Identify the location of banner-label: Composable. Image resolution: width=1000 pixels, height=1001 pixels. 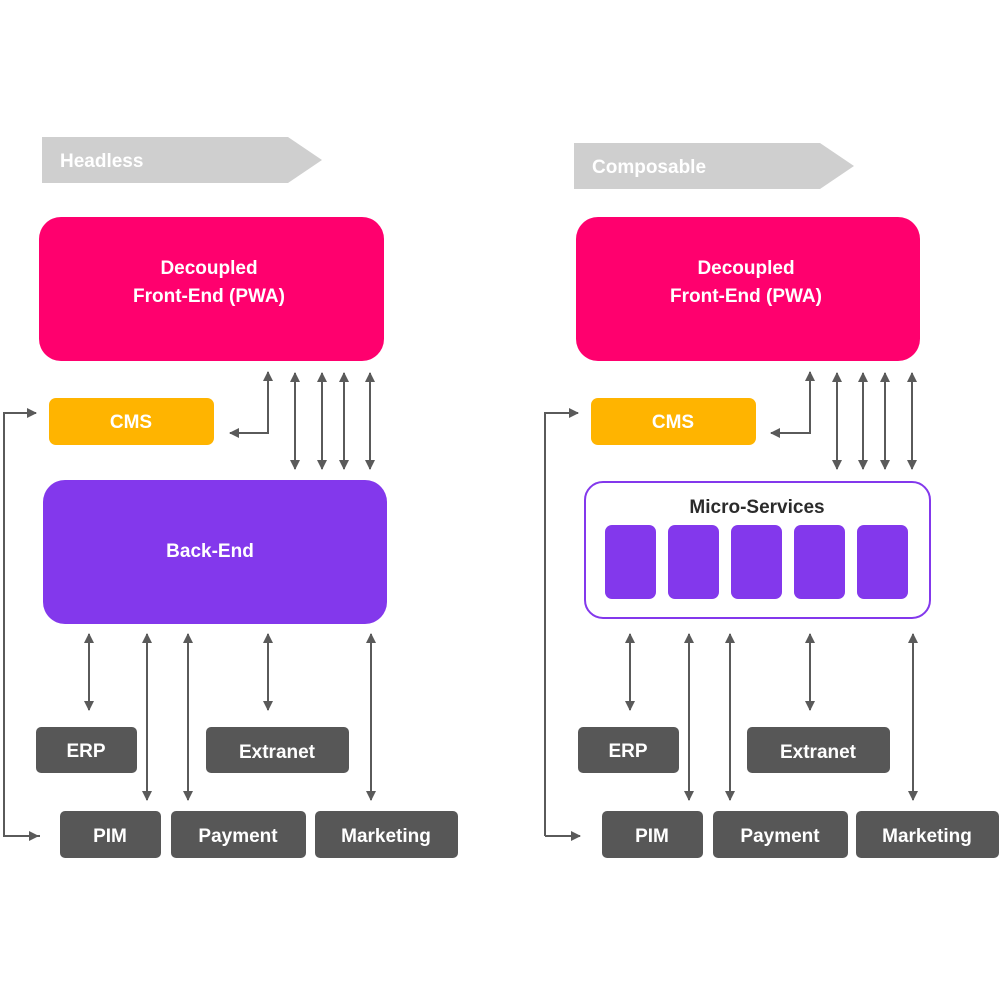
(649, 167).